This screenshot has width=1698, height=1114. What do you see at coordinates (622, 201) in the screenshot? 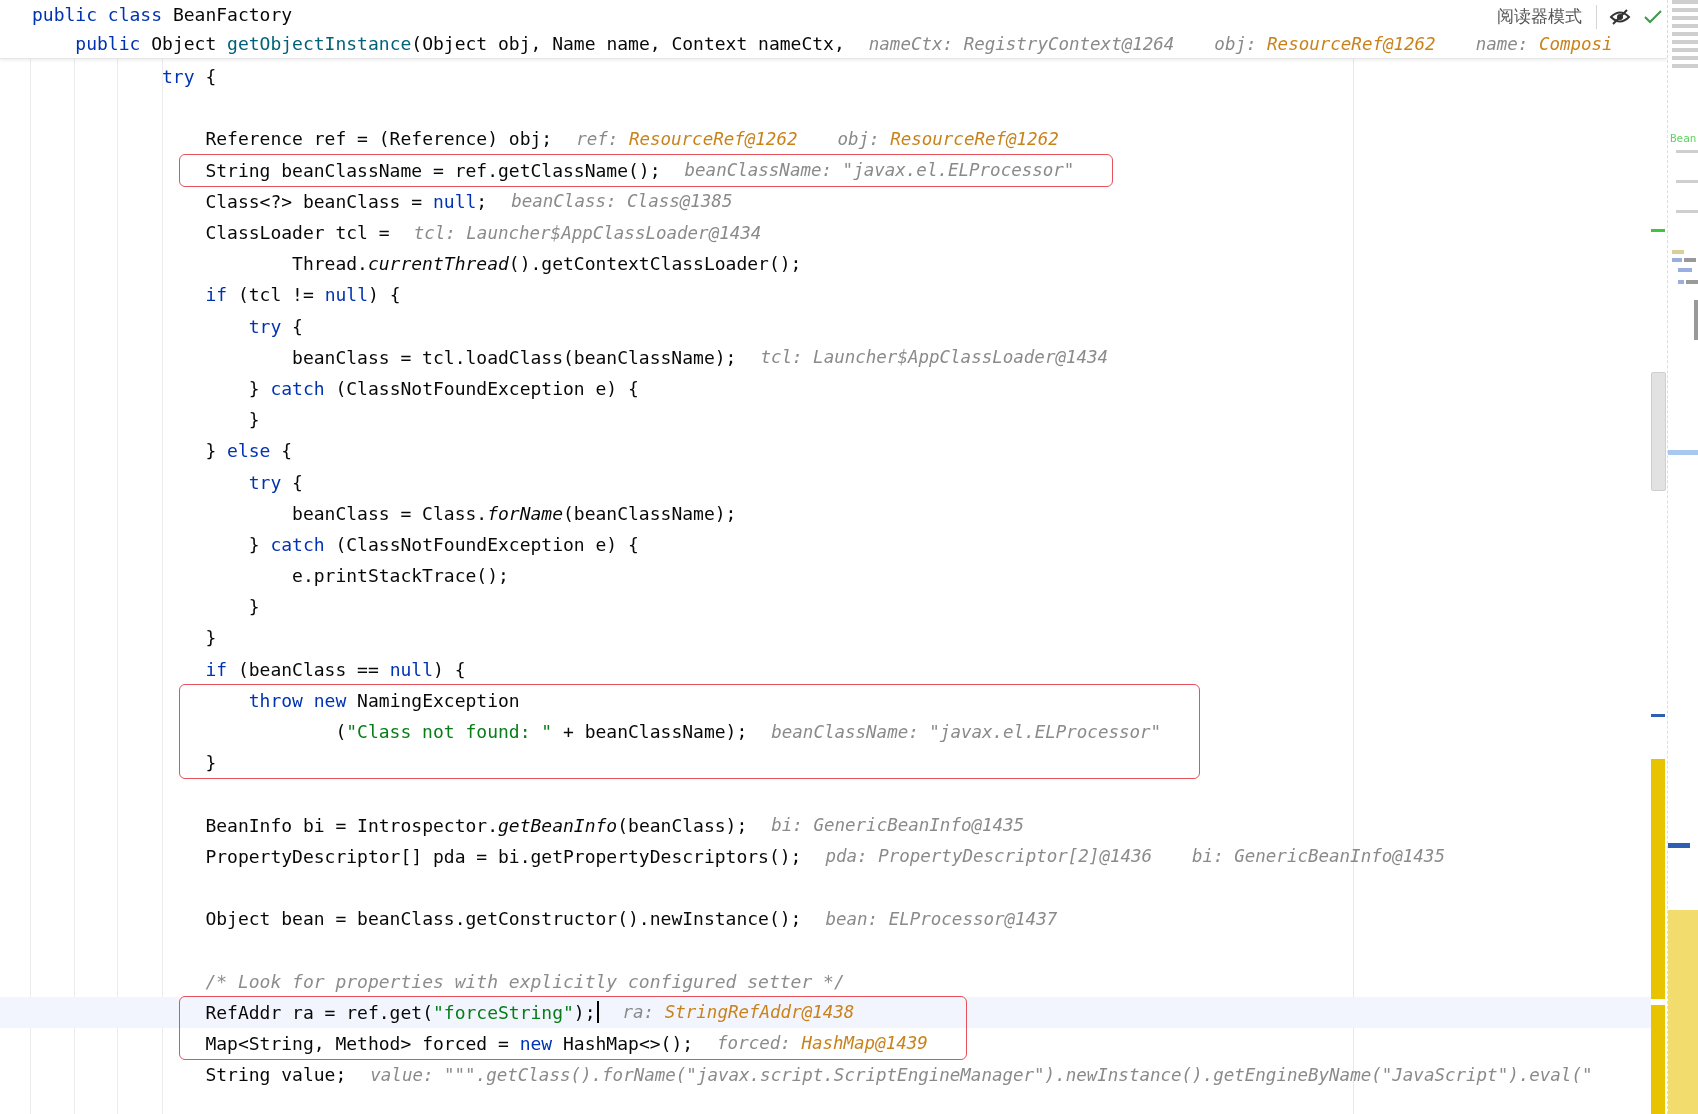
I see `inline-value-hint: beanClass: Class@1385` at bounding box center [622, 201].